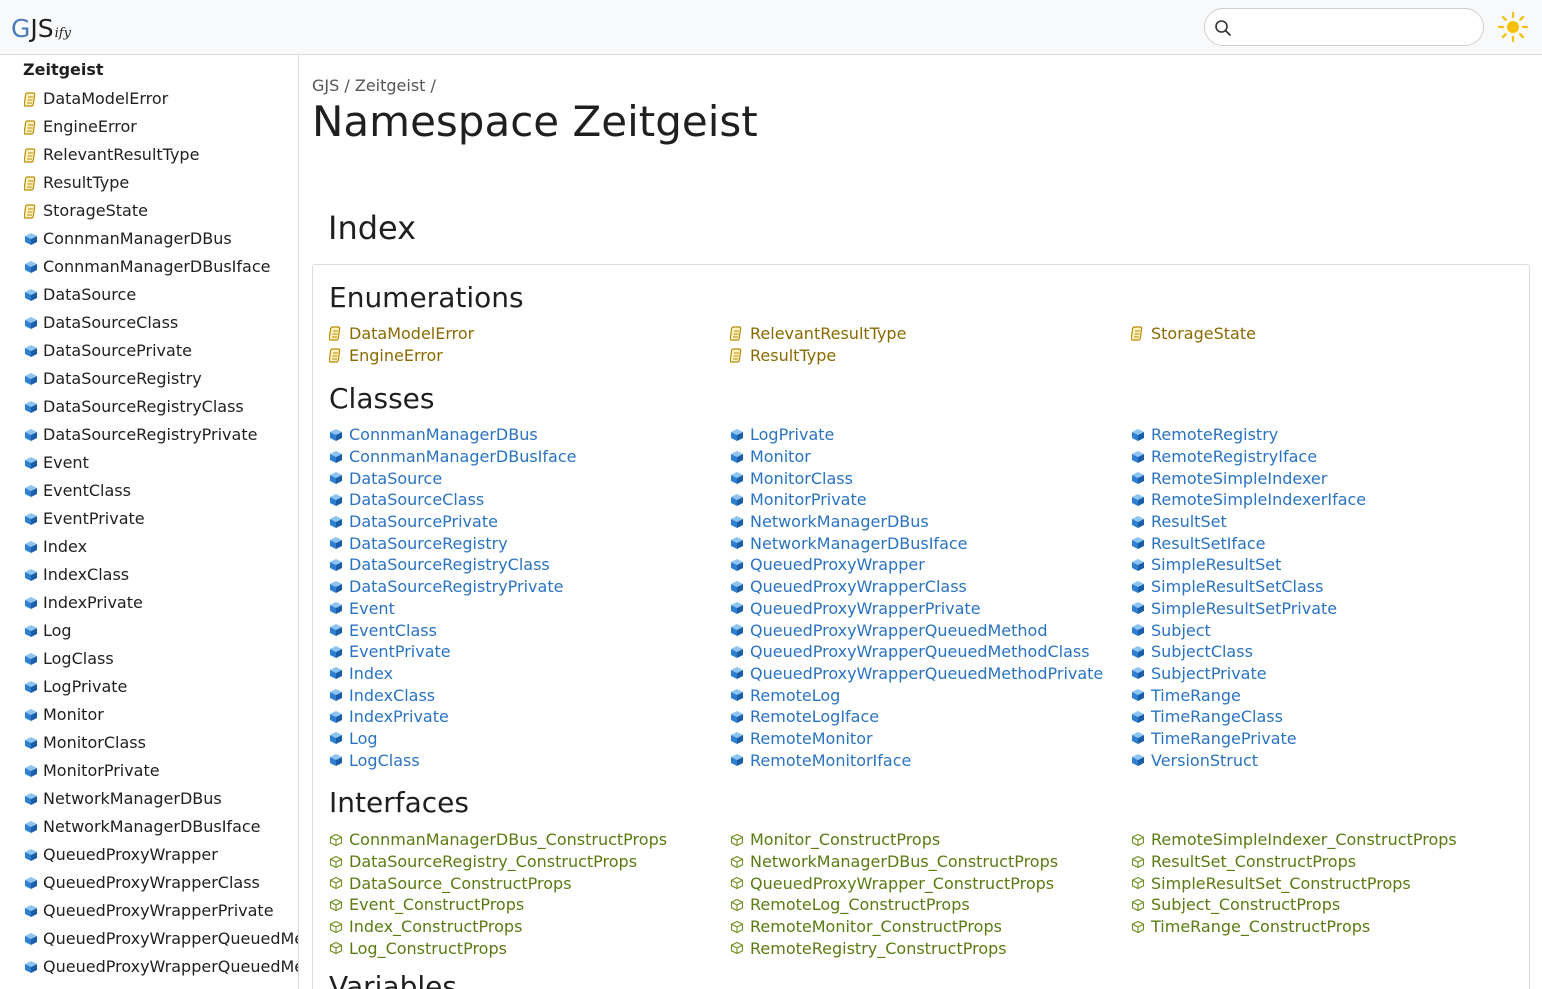  I want to click on classes-link: QueuedProxyWrapperQueuedMethodPrivate, so click(930, 674).